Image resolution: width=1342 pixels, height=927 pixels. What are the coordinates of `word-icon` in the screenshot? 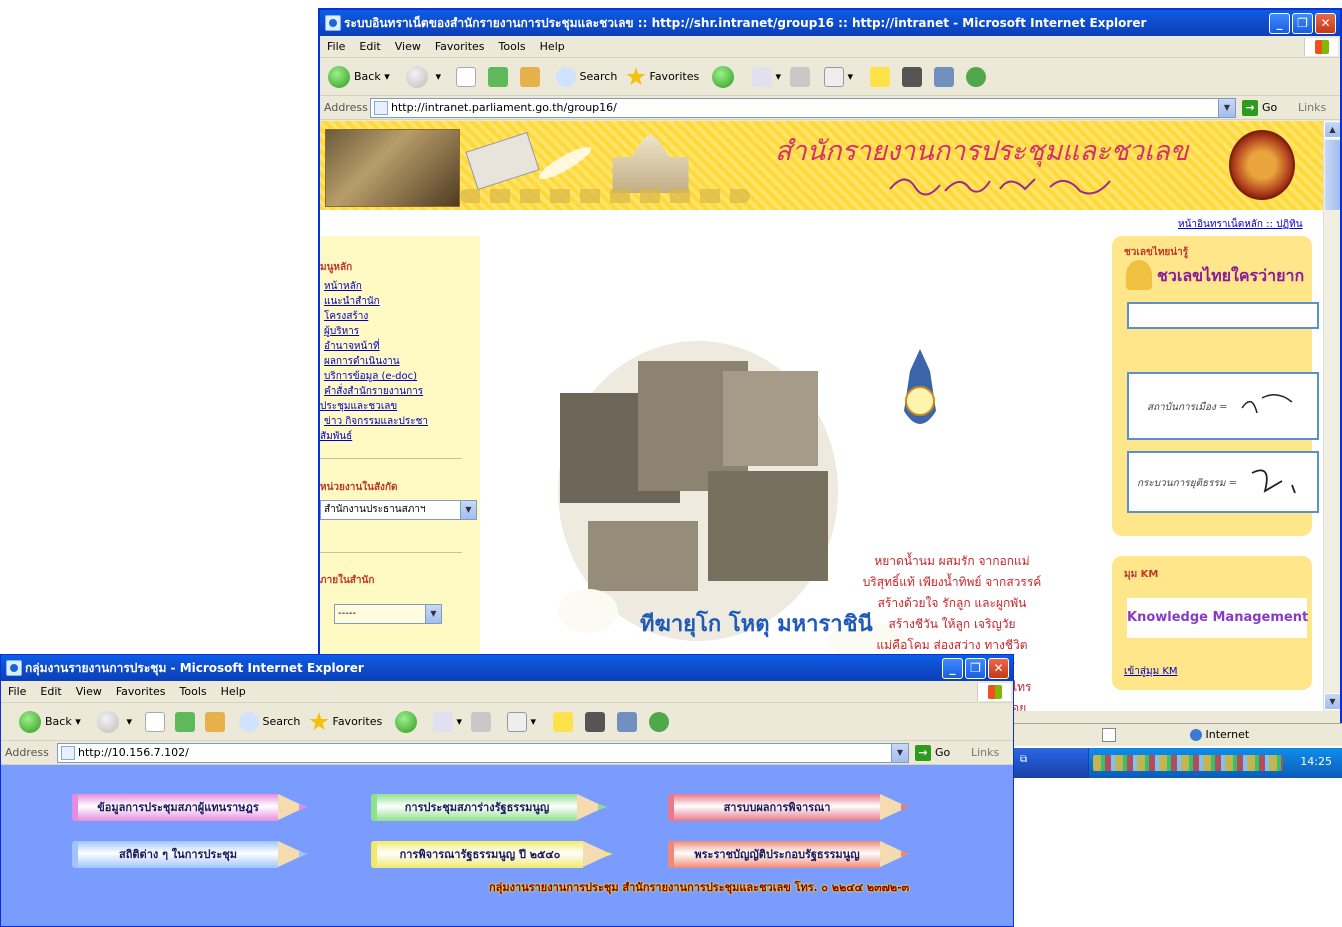 It's located at (517, 722).